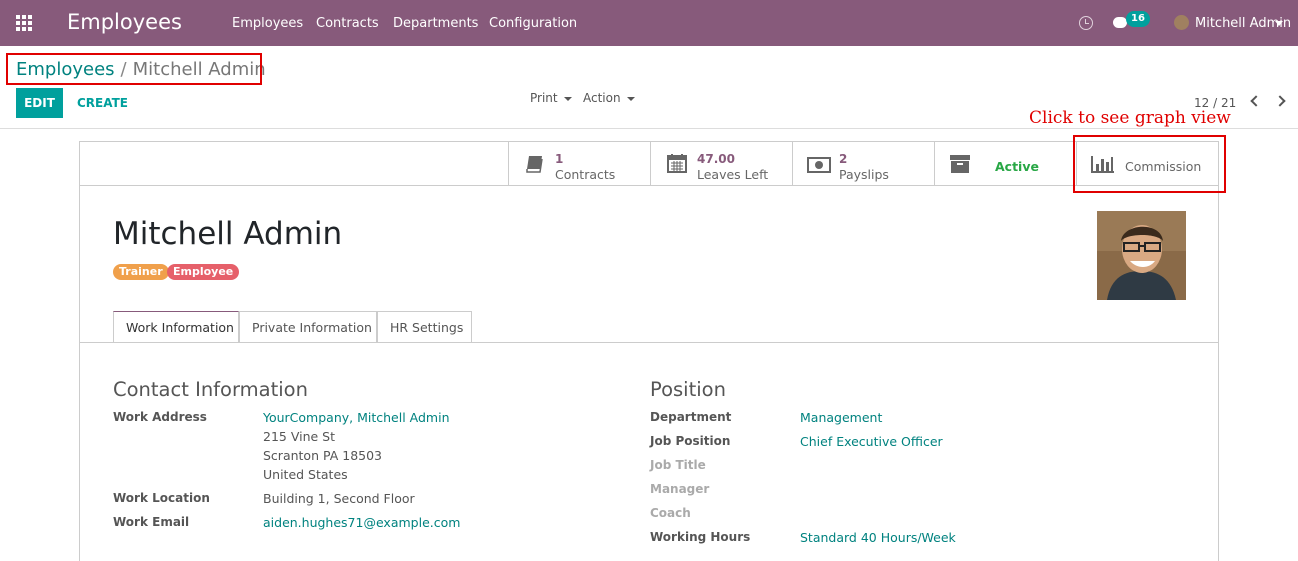 Image resolution: width=1298 pixels, height=561 pixels. What do you see at coordinates (339, 498) in the screenshot?
I see `work-location-value: Building 1, Second Floor` at bounding box center [339, 498].